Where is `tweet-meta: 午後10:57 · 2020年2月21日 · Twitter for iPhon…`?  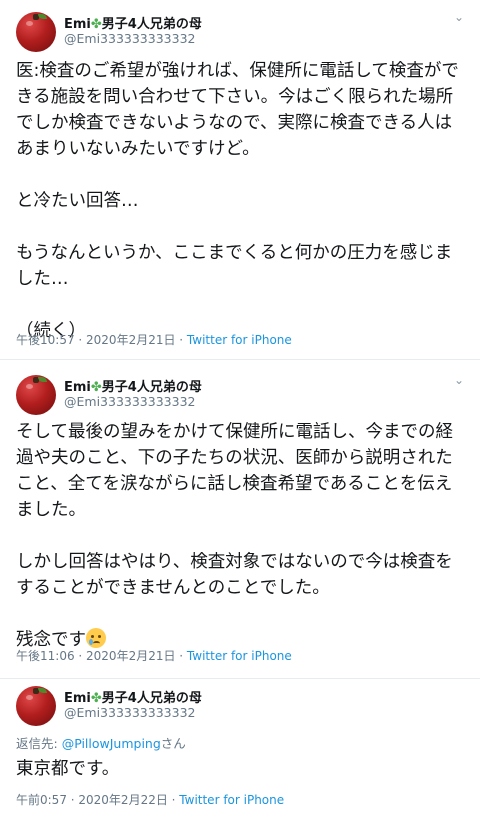
tweet-meta: 午後10:57 · 2020年2月21日 · Twitter for iPhon… is located at coordinates (154, 339).